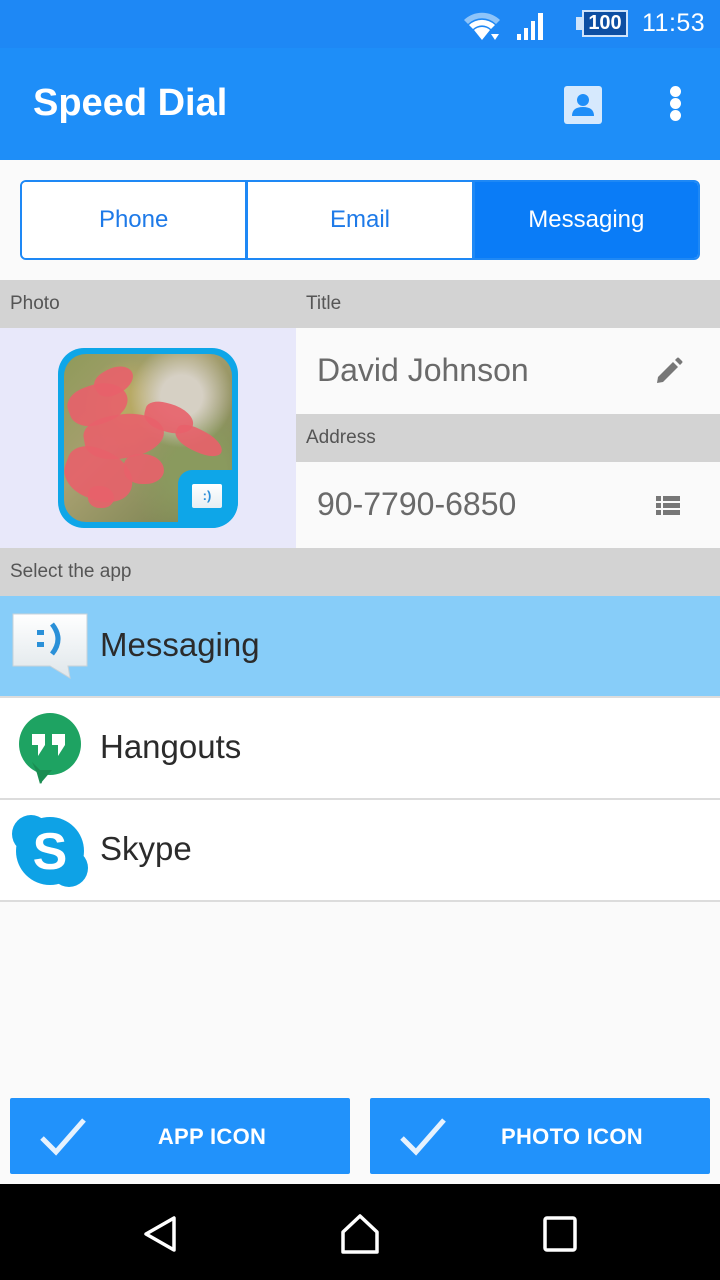  What do you see at coordinates (134, 220) in the screenshot?
I see `tab-phone: Phone` at bounding box center [134, 220].